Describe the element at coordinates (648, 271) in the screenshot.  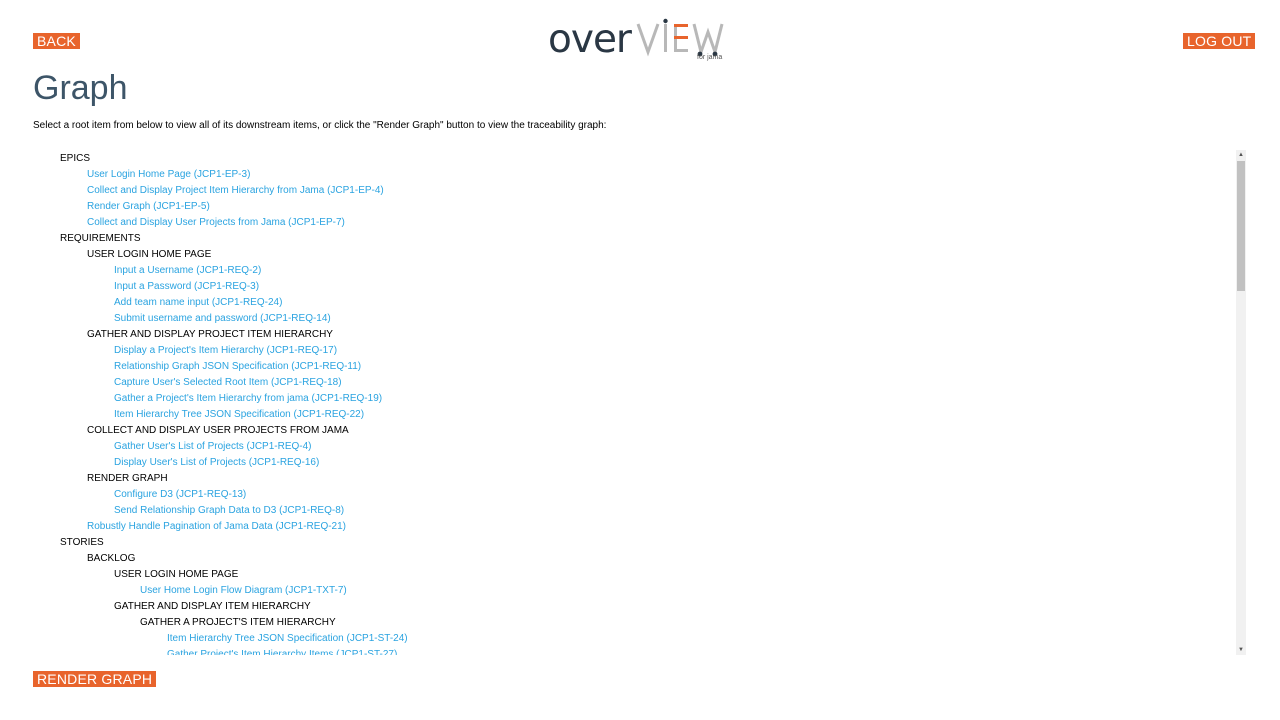
I see `tree-item-link: Input a Username (JCP1-REQ-2)` at that location.